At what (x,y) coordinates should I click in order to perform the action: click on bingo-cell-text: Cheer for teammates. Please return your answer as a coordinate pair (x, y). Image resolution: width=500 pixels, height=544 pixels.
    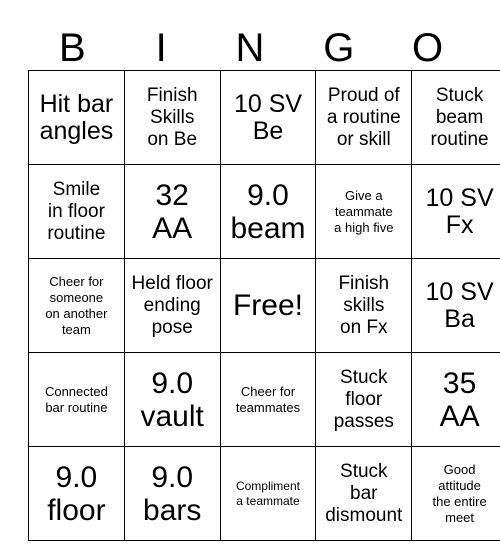
    Looking at the image, I should click on (268, 399).